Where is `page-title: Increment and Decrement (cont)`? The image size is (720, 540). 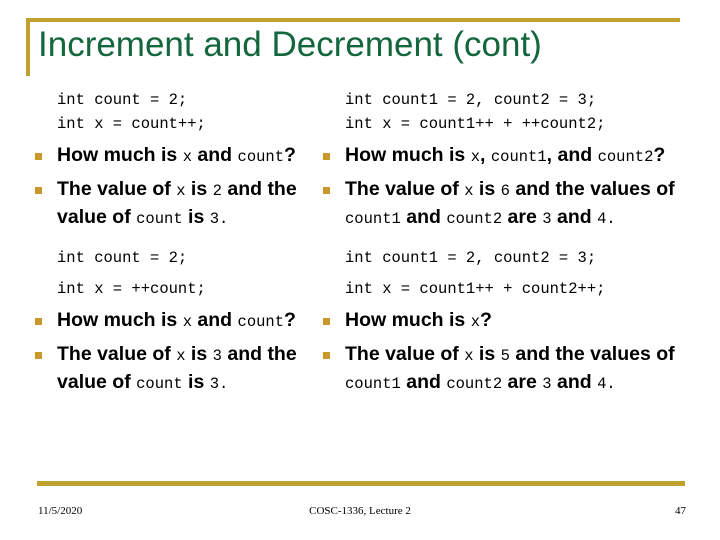
page-title: Increment and Decrement (cont) is located at coordinates (290, 44).